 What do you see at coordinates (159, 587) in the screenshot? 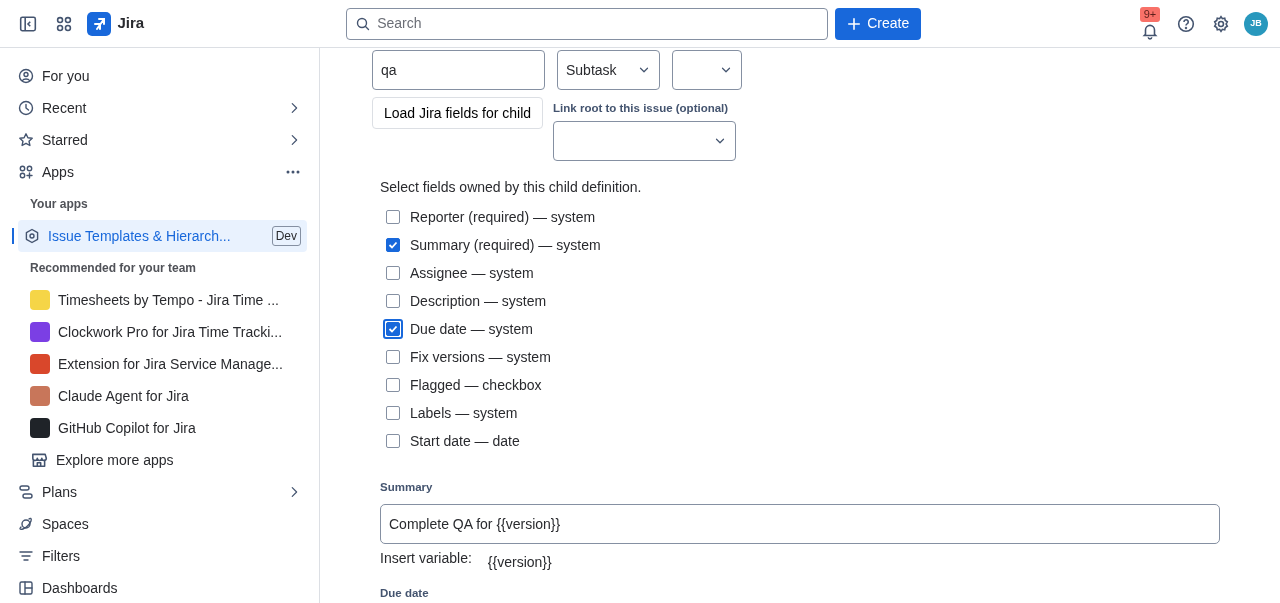
I see `sidebar-item: Dashboards` at bounding box center [159, 587].